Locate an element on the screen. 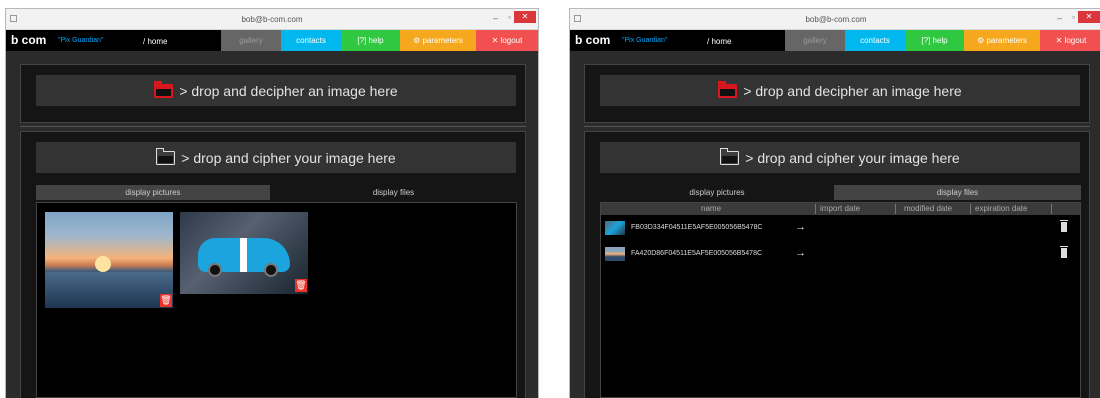  column-header-name: name is located at coordinates (711, 208).